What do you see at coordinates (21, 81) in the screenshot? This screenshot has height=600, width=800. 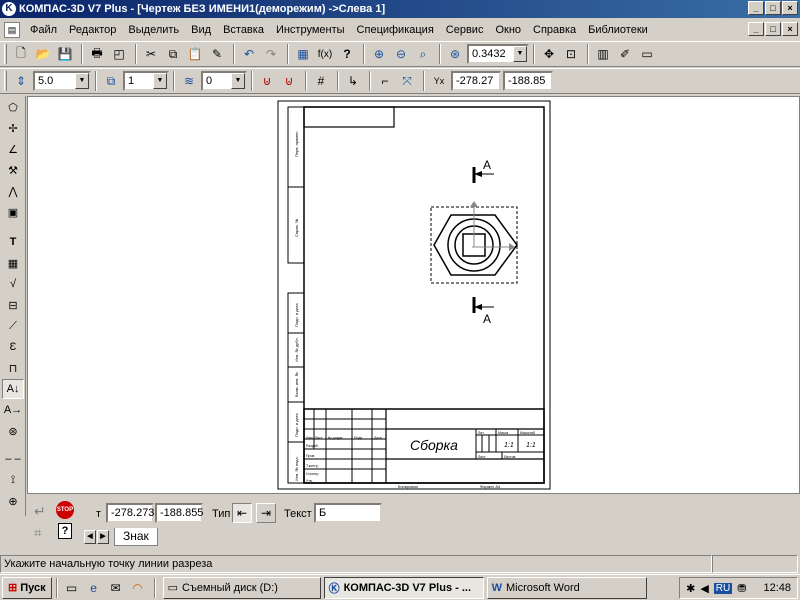 I see `step-icon: ⇕` at bounding box center [21, 81].